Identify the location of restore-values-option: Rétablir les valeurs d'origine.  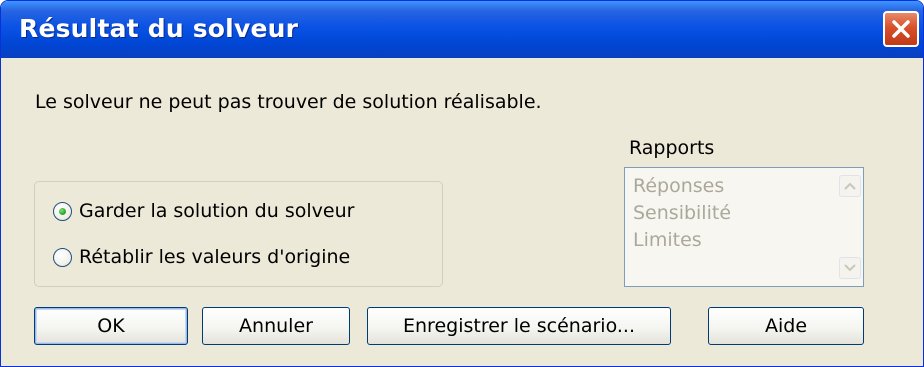
(201, 257).